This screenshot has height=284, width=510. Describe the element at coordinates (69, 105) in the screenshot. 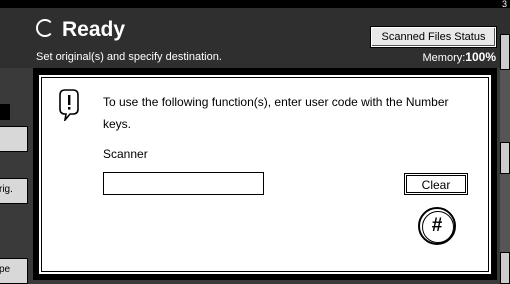

I see `alert-icon` at that location.